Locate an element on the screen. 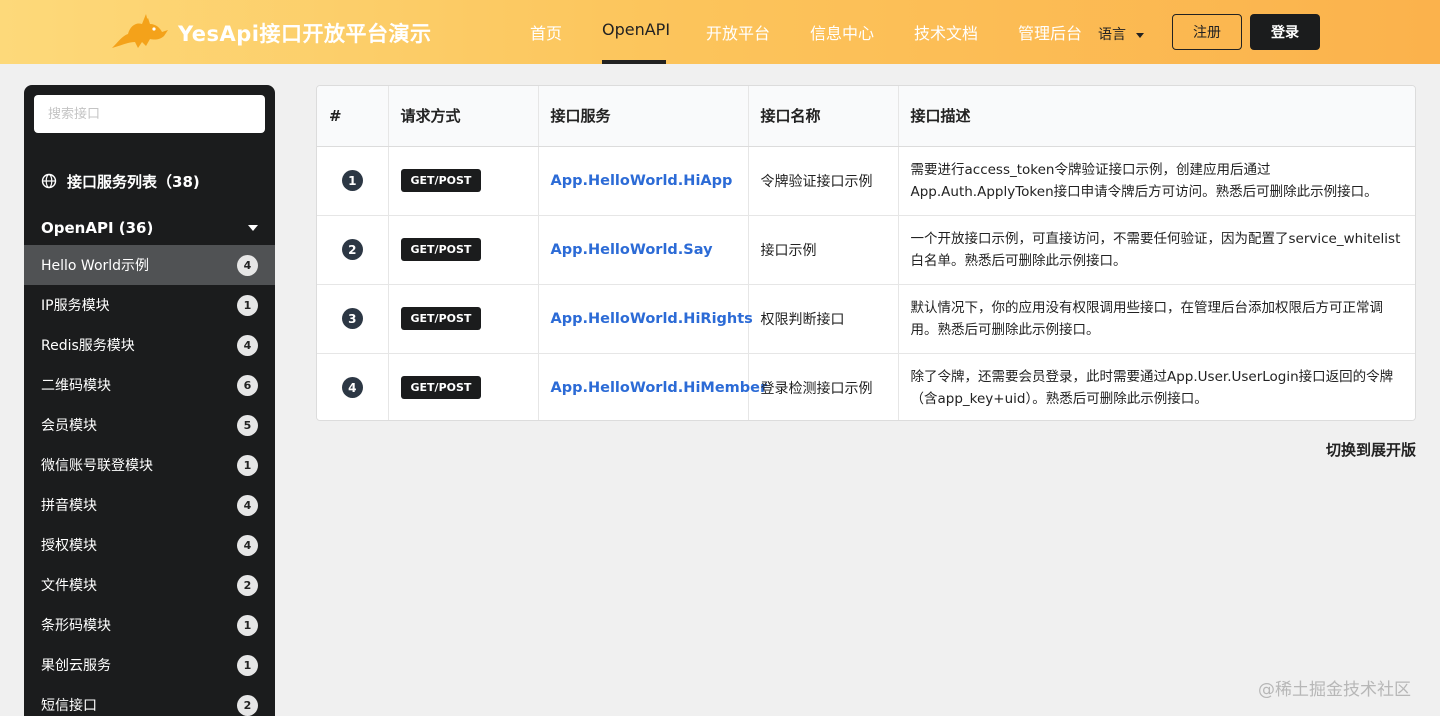 The image size is (1440, 716). switch-expanded-view-link: 切换到展开版 is located at coordinates (1358, 449).